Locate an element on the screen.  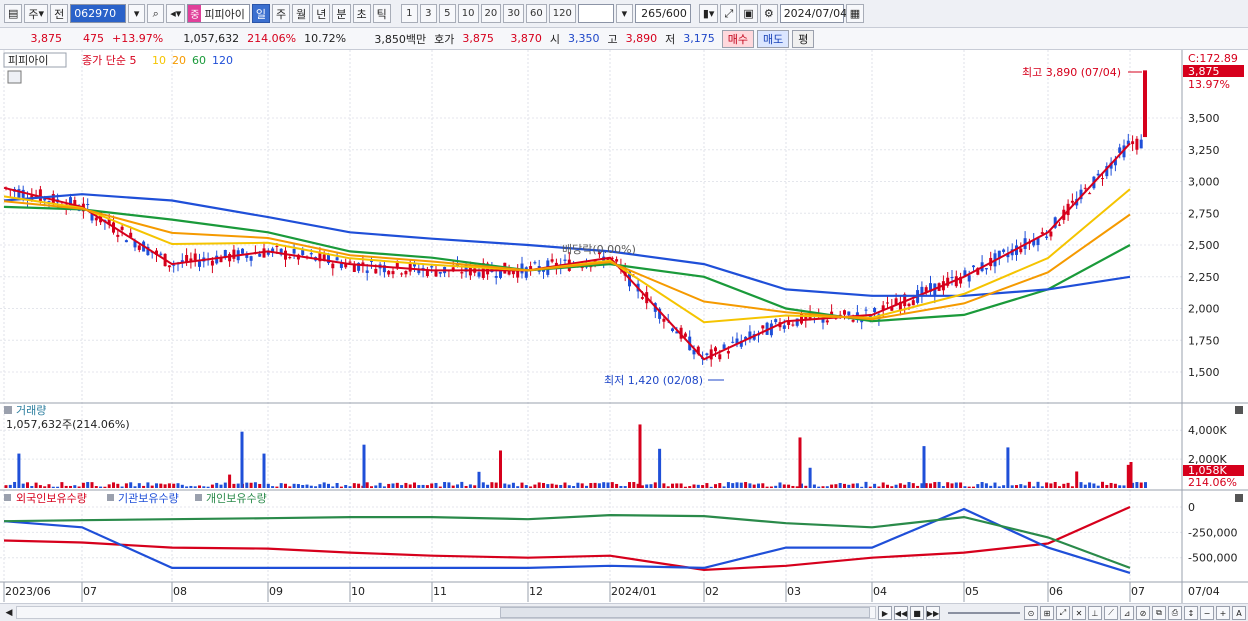
sell-button: 매도 is located at coordinates (773, 38).